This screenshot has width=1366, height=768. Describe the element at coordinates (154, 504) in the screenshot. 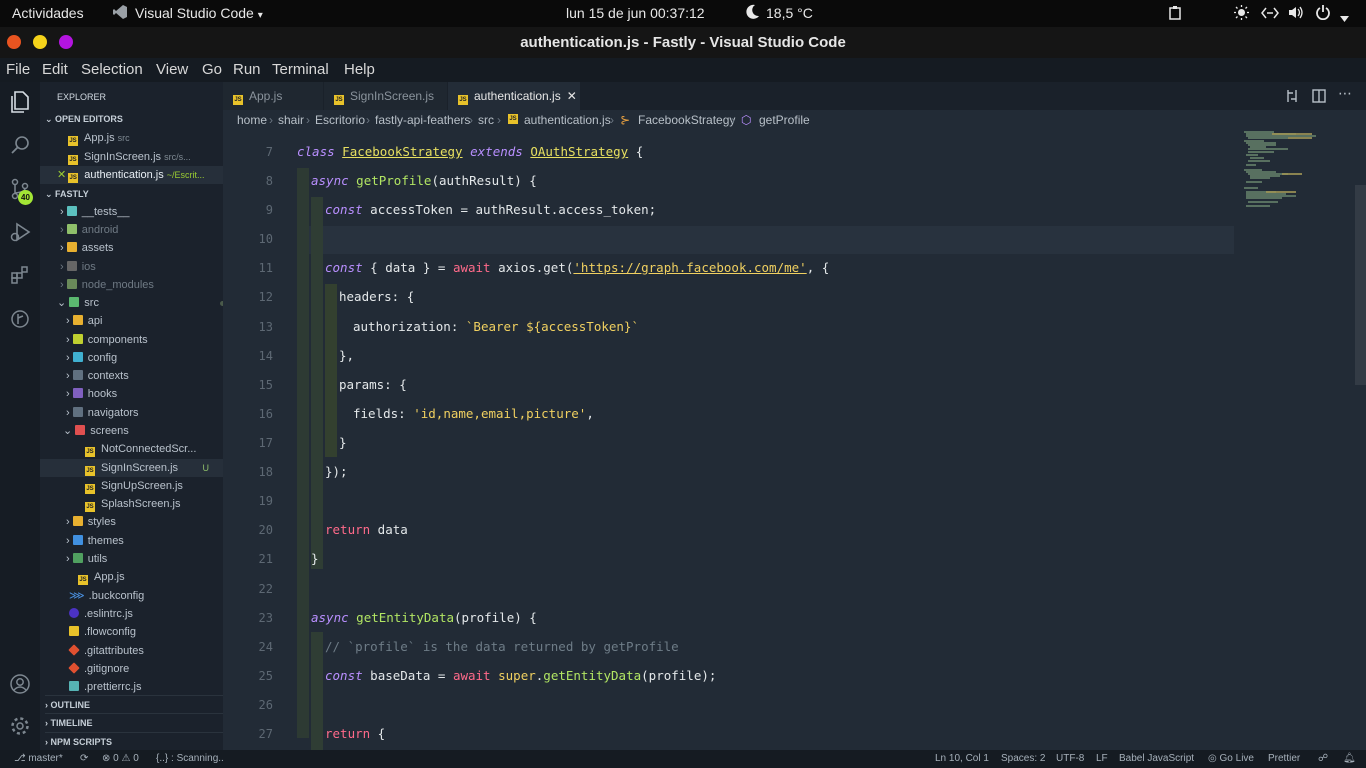

I see `tree-file: JSSplashScreen.jsU` at that location.